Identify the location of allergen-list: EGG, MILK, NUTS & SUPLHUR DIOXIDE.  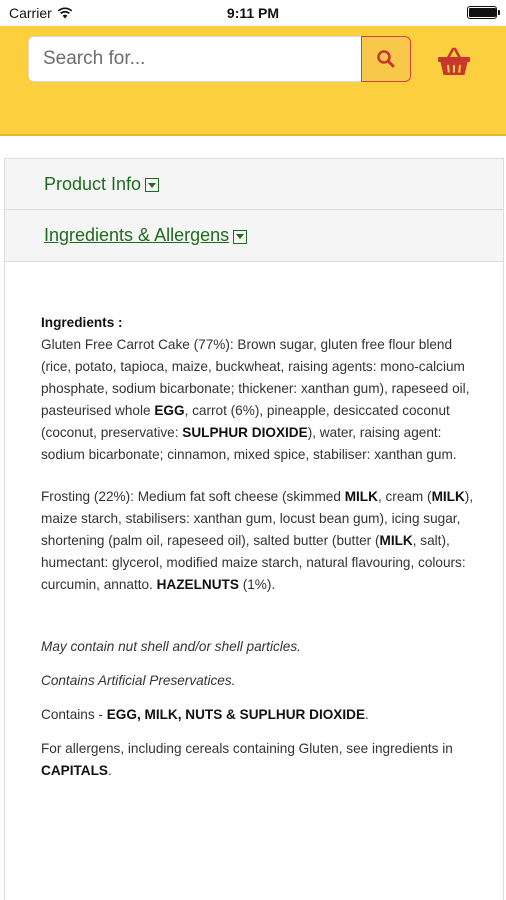
(236, 714).